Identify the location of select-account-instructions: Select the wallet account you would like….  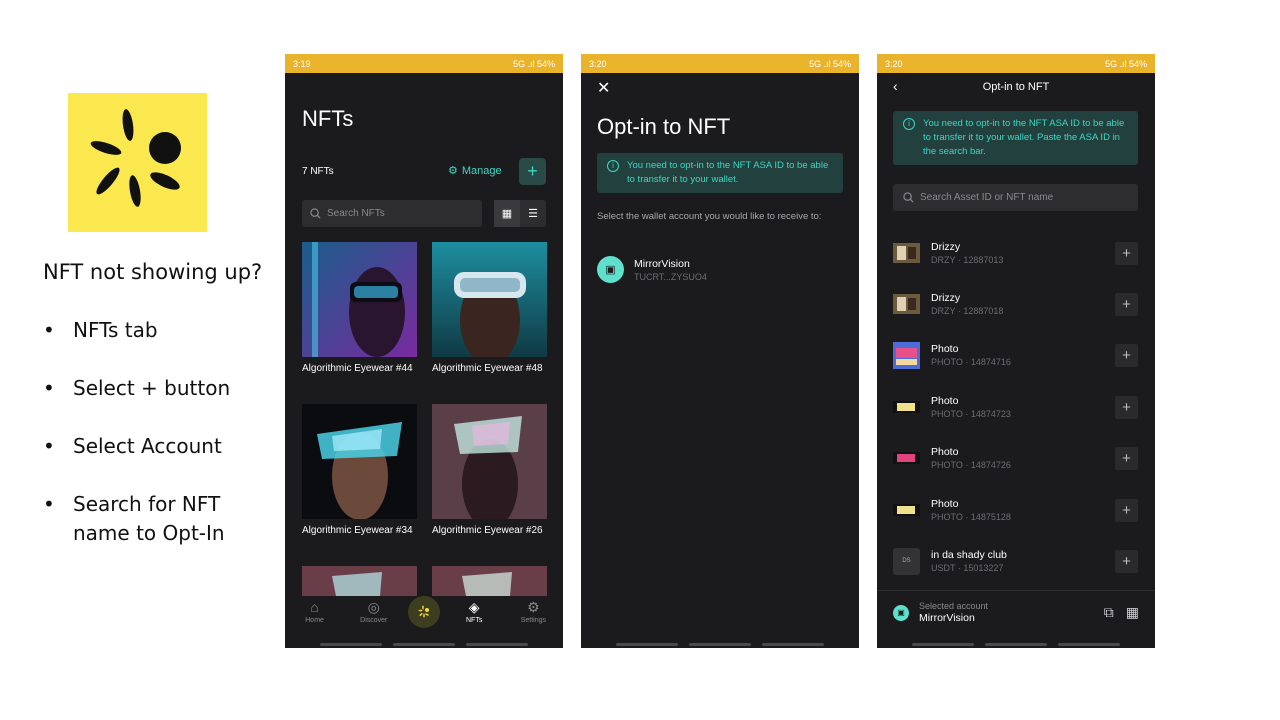
(709, 216).